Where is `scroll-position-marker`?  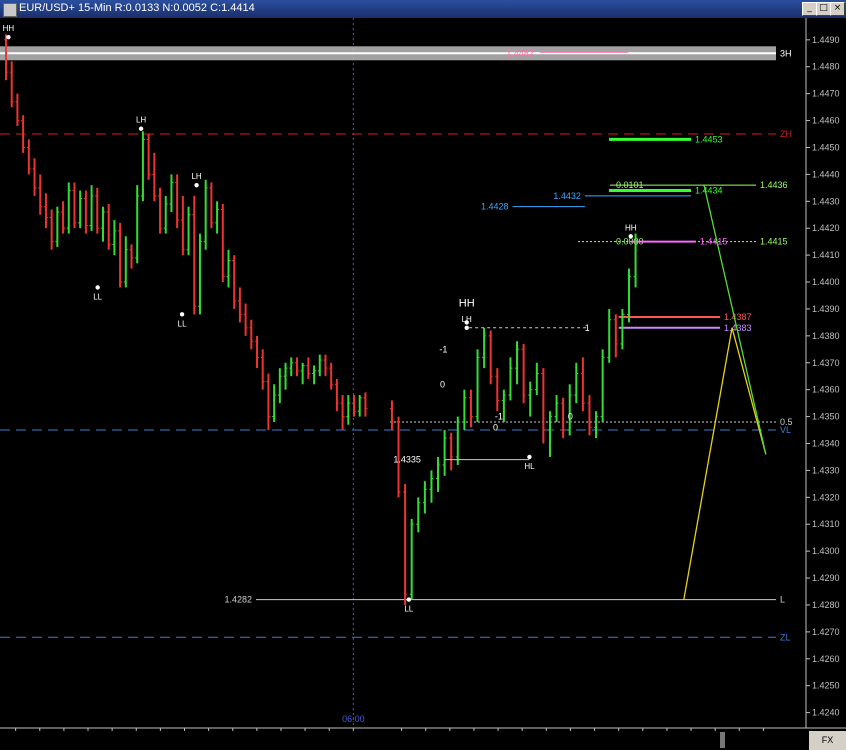 scroll-position-marker is located at coordinates (722, 740).